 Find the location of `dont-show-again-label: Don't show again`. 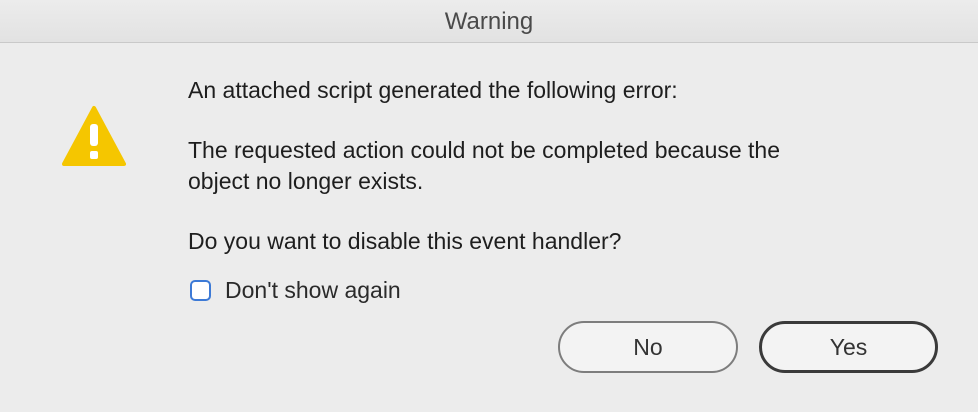

dont-show-again-label: Don't show again is located at coordinates (313, 290).